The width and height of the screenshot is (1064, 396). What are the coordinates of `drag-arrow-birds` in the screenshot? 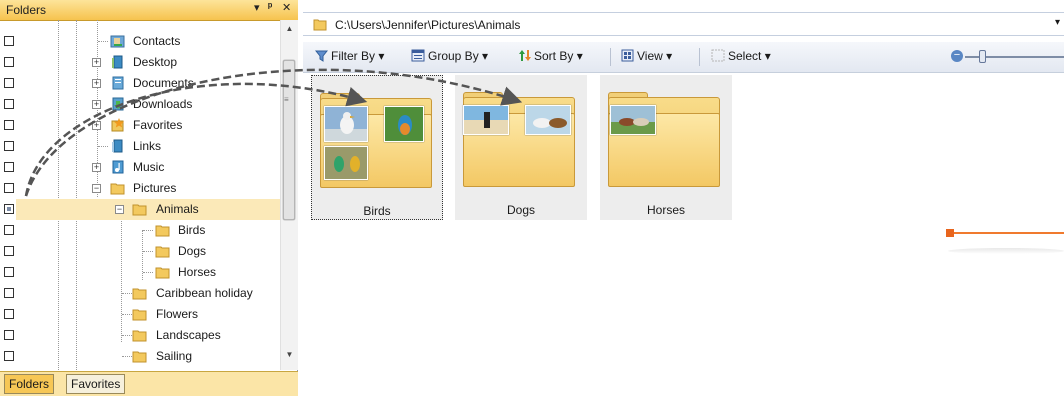 It's located at (196, 139).